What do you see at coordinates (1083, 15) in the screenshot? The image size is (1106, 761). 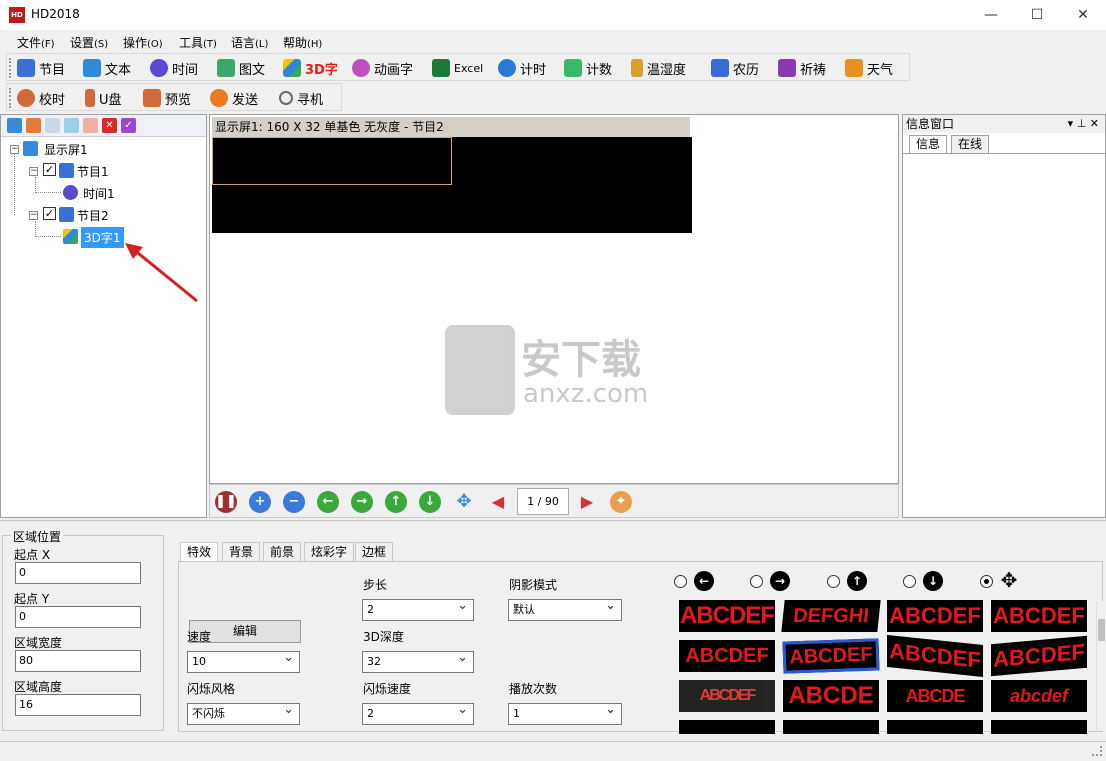 I see `close-button: ✕` at bounding box center [1083, 15].